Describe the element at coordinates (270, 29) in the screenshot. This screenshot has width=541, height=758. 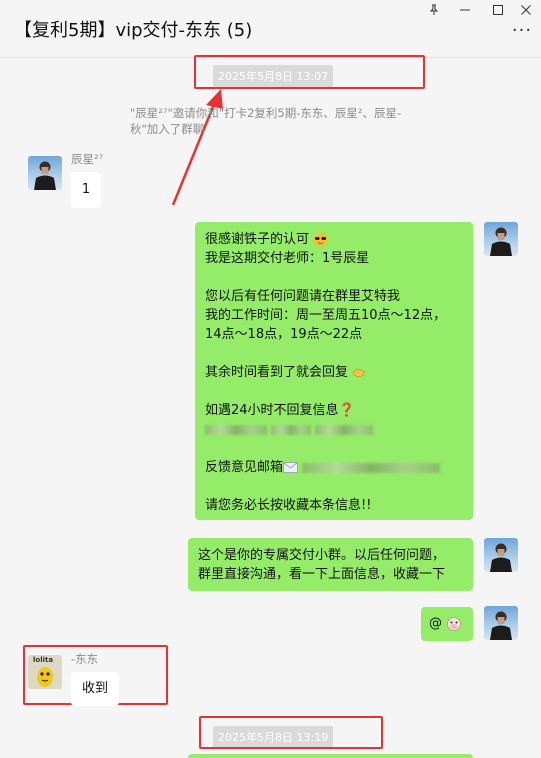
I see `chat-header: 【复利5期】vip交付-东东 (5) ···` at that location.